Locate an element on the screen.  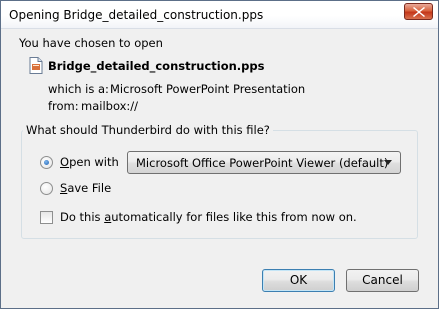
dropdown-arrow-icon is located at coordinates (388, 162).